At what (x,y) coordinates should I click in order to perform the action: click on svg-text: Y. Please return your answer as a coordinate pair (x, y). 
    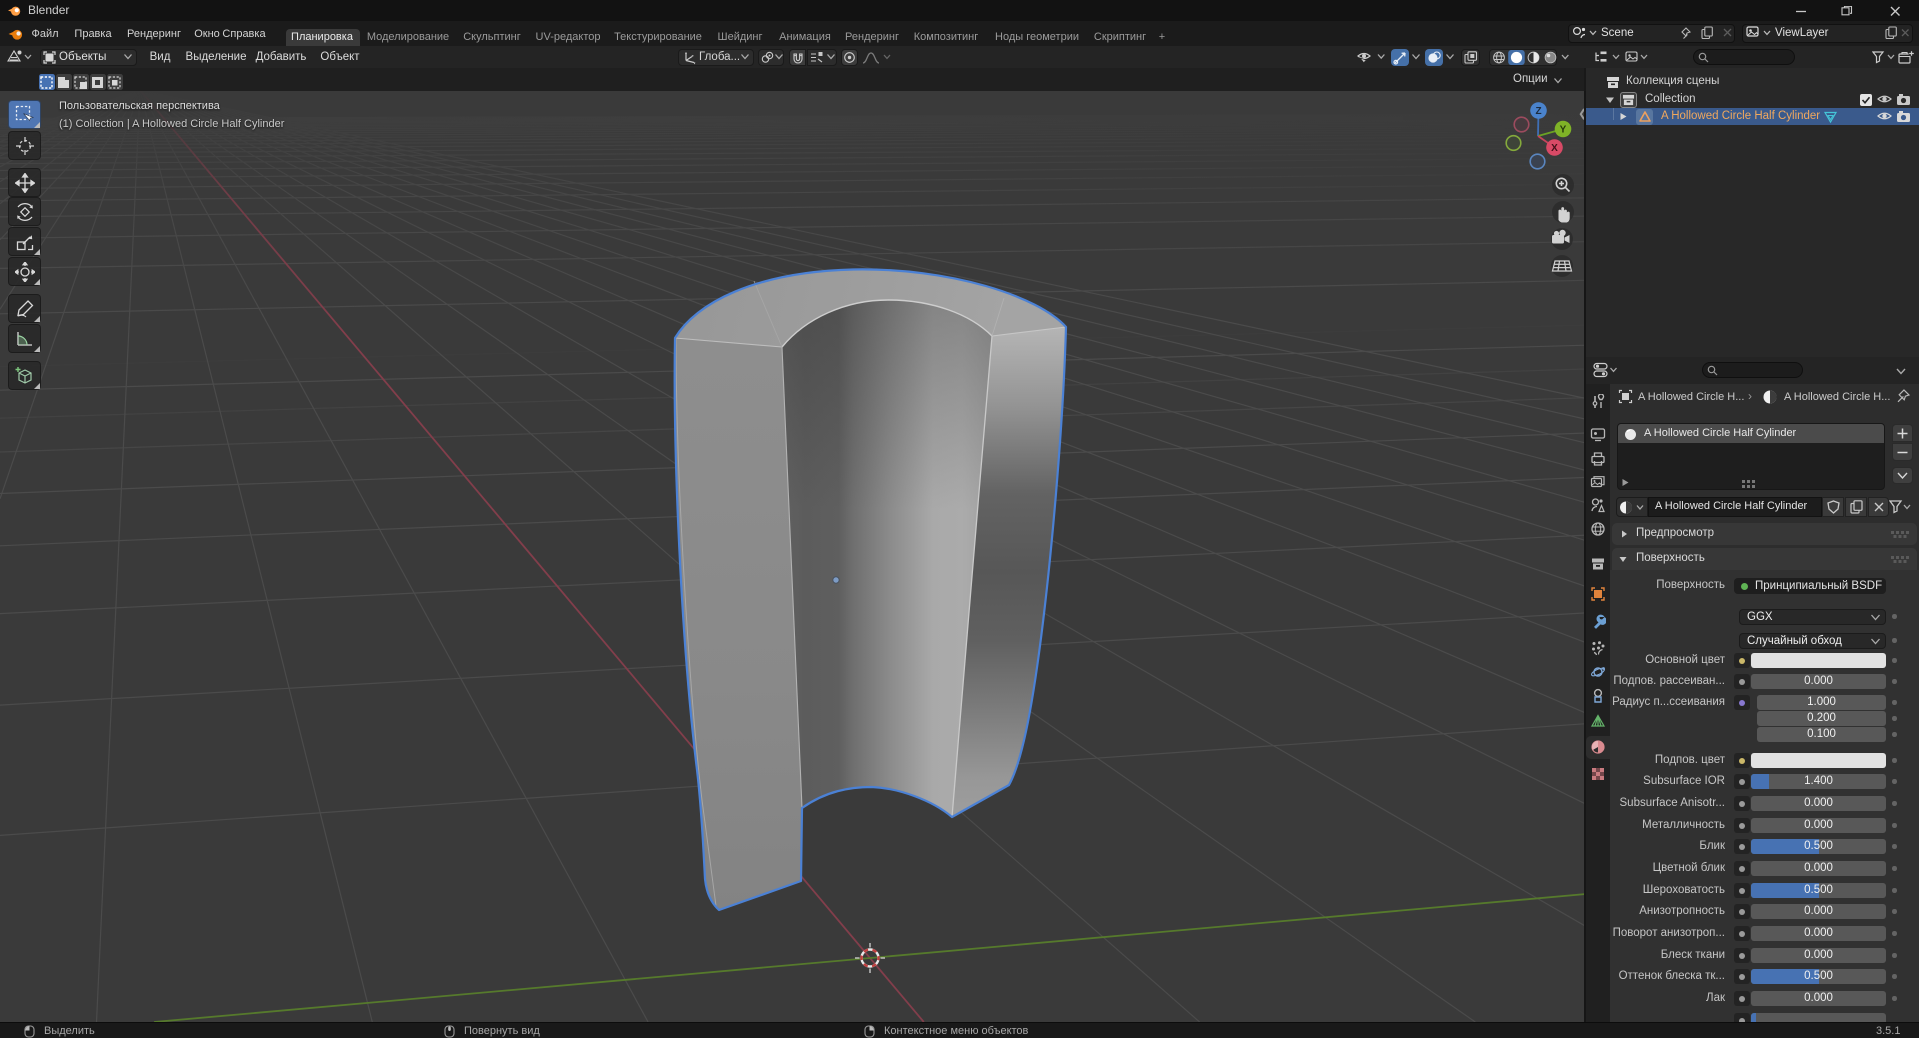
    Looking at the image, I should click on (1563, 129).